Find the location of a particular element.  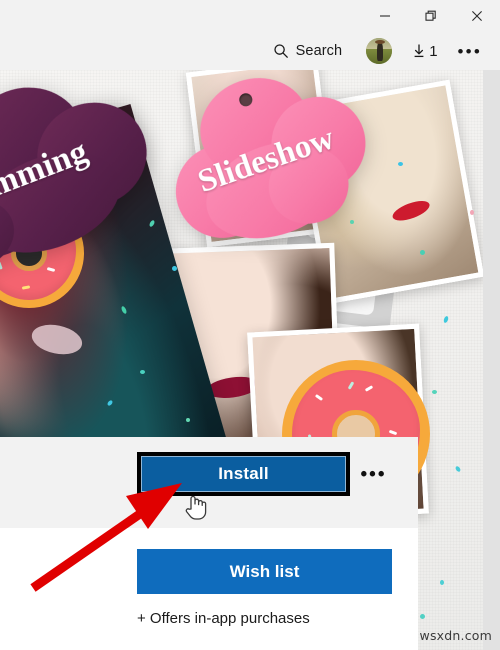

restore-button is located at coordinates (431, 16).